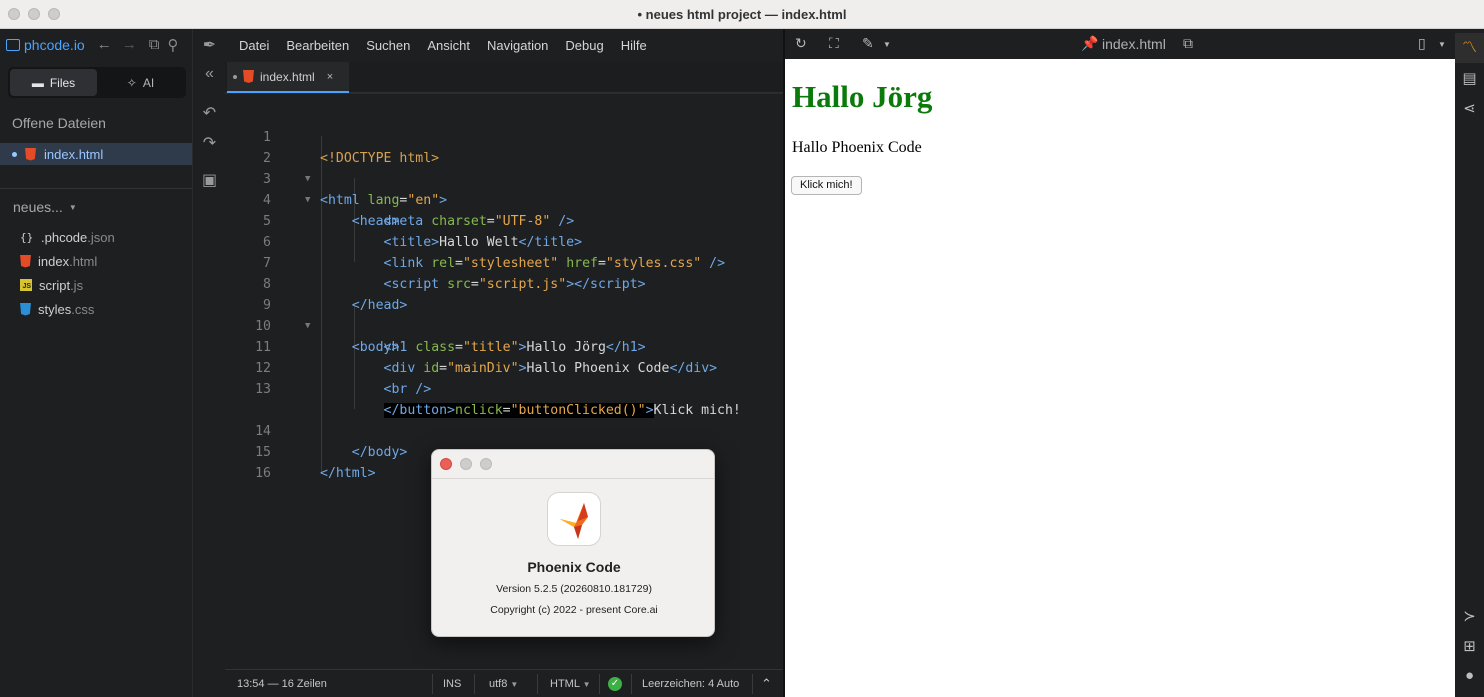 The image size is (1484, 697). What do you see at coordinates (573, 464) in the screenshot?
I see `dialog-titlebar` at bounding box center [573, 464].